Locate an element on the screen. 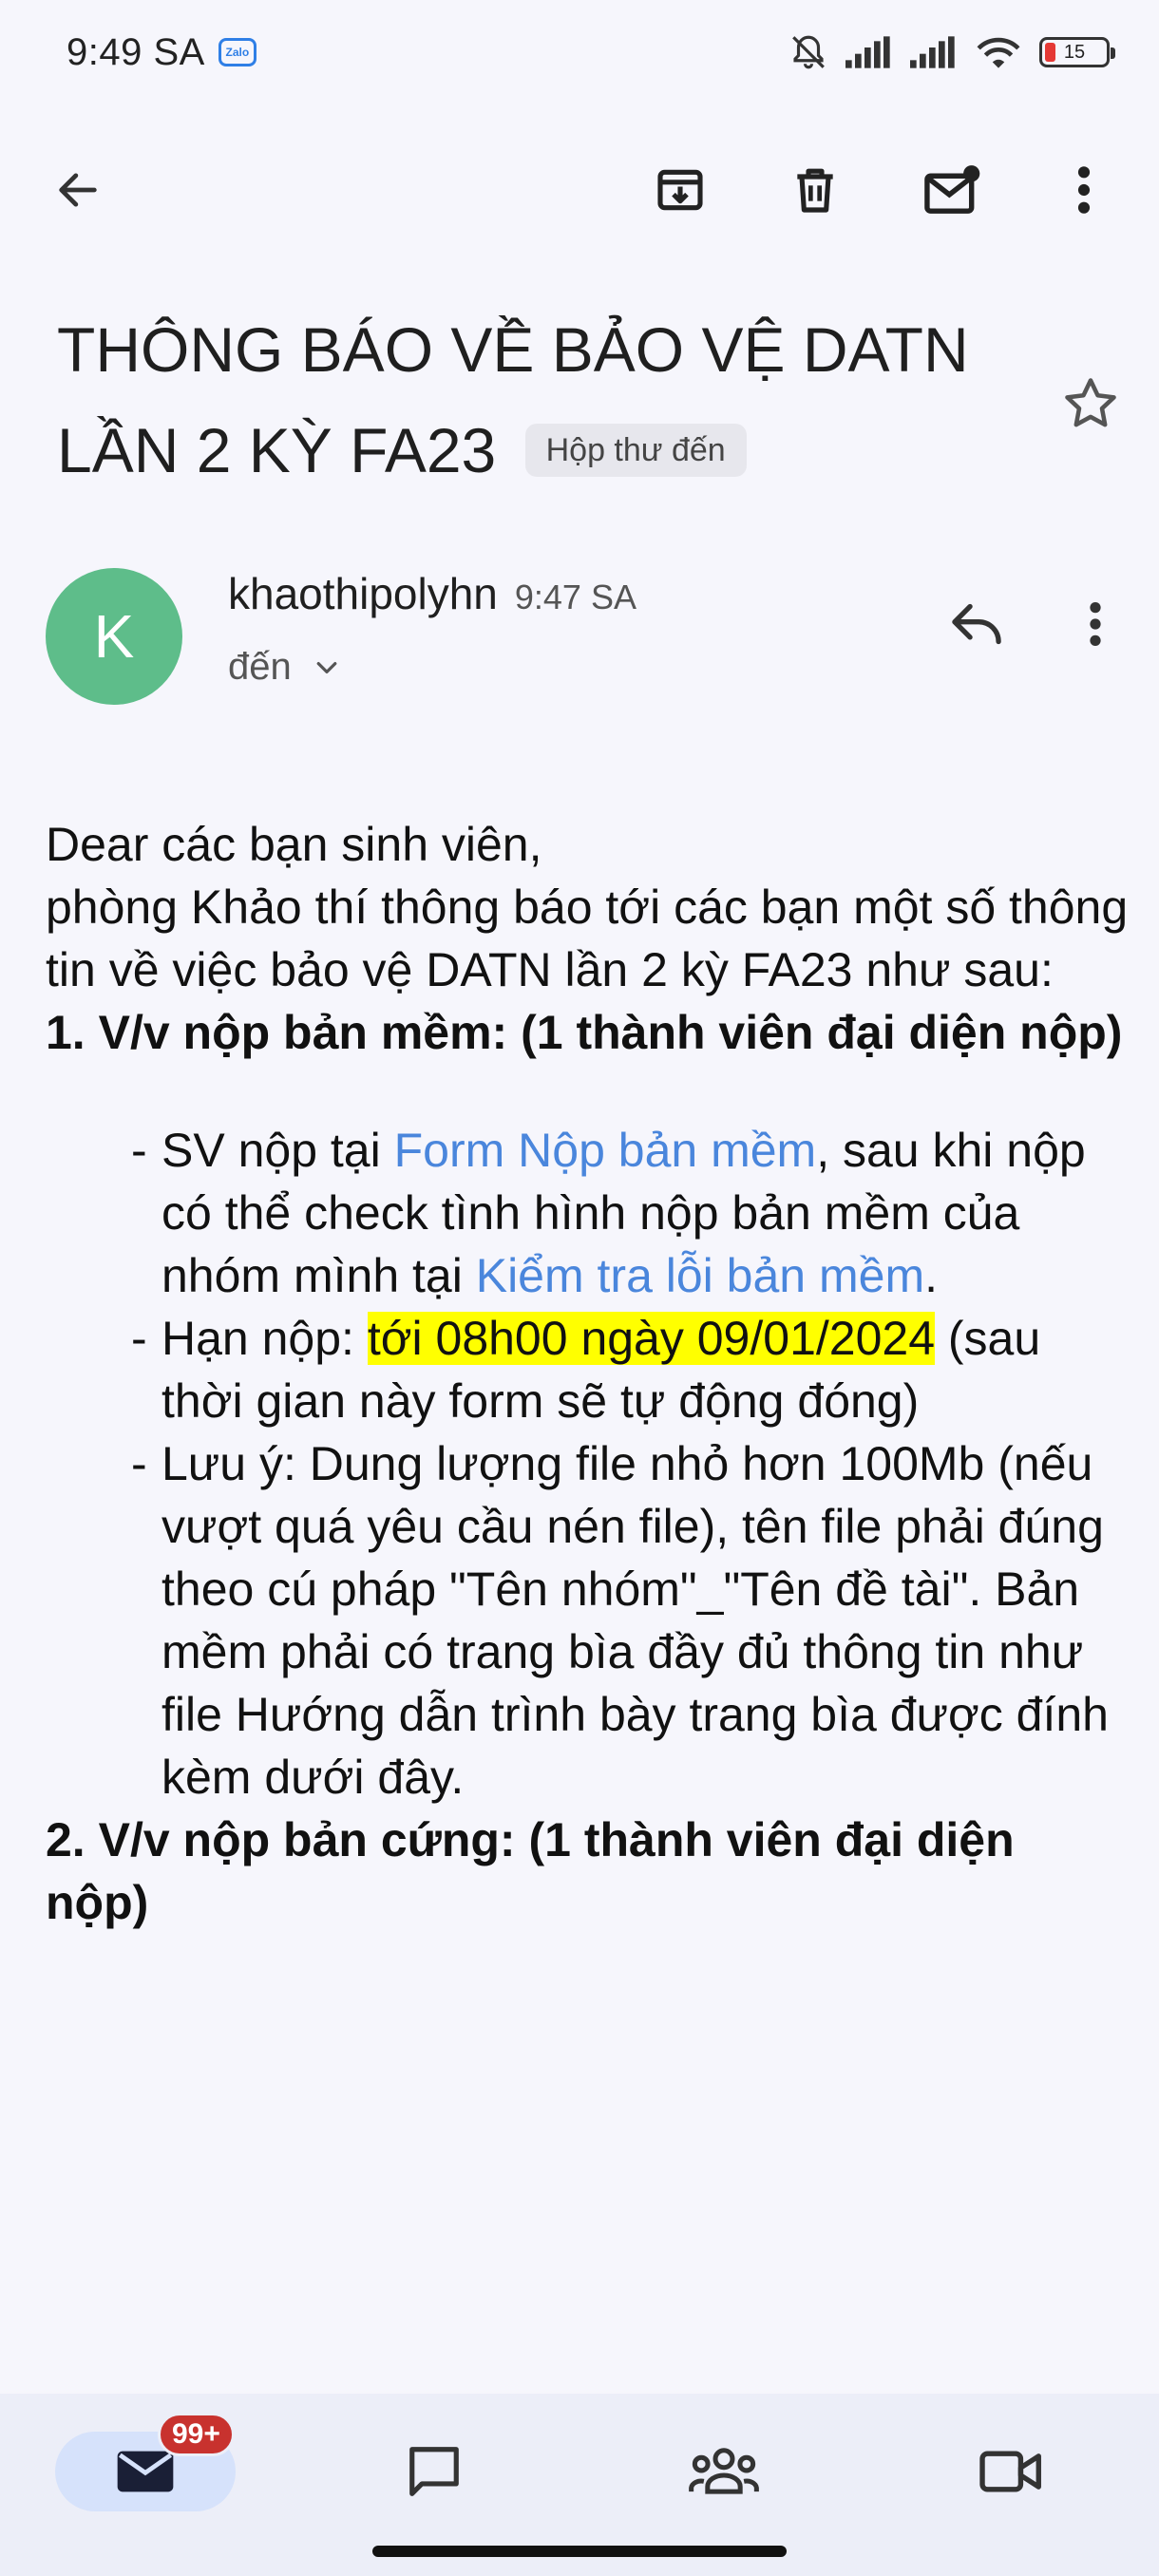 This screenshot has height=2576, width=1159. item2-prefix: Hạn nộp: is located at coordinates (265, 1338).